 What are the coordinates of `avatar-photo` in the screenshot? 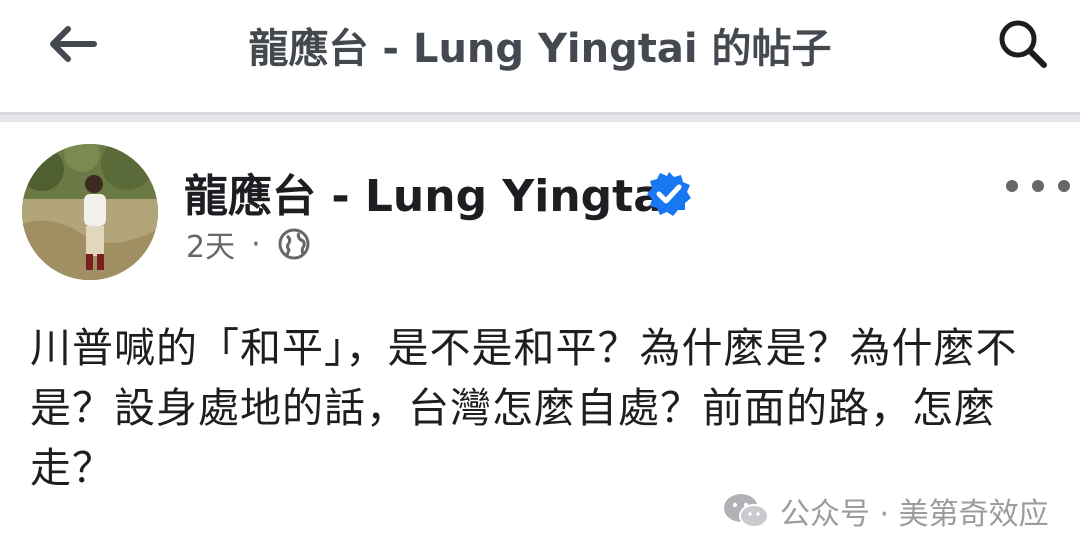 It's located at (90, 212).